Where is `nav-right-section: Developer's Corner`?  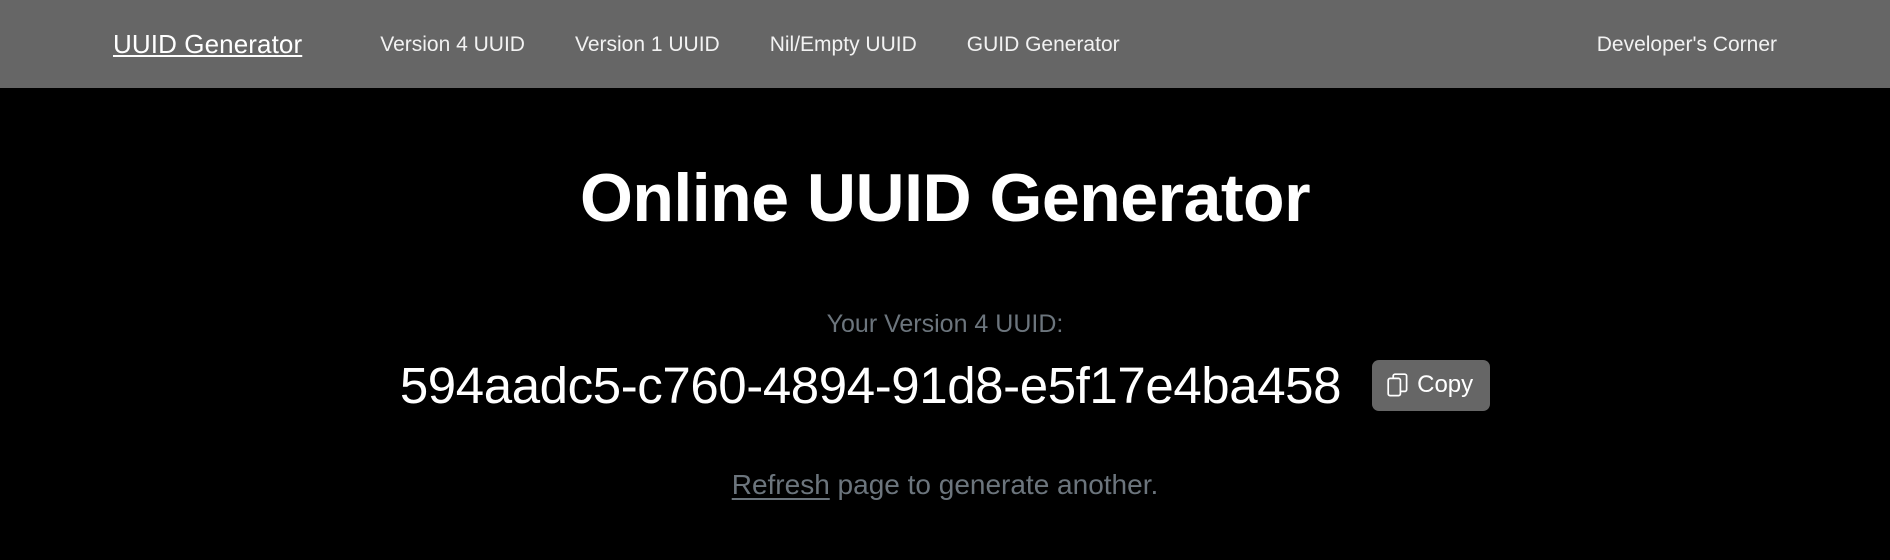
nav-right-section: Developer's Corner is located at coordinates (1687, 44).